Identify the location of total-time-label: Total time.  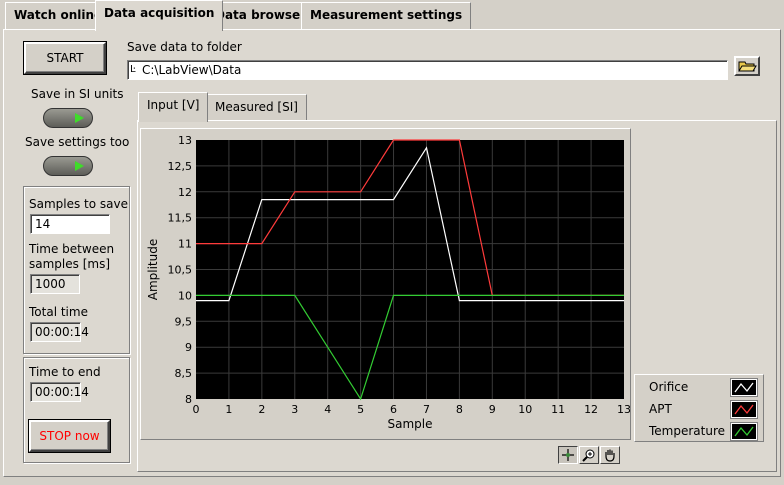
(58, 312).